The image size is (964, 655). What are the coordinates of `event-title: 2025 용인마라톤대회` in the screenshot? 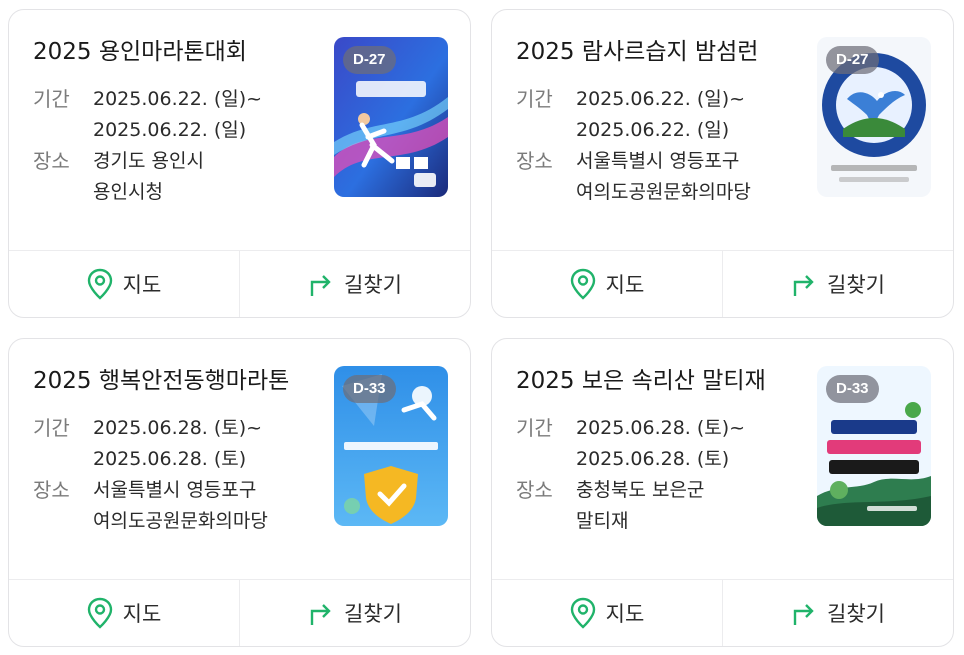 It's located at (169, 52).